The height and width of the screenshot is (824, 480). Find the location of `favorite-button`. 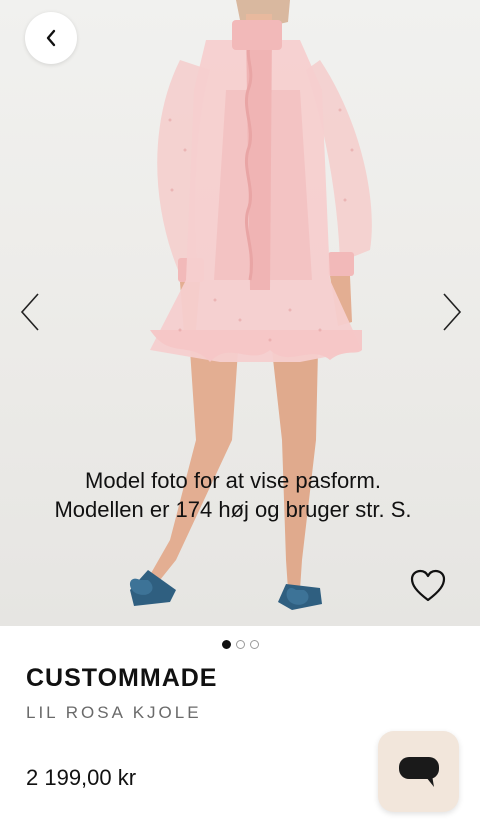

favorite-button is located at coordinates (428, 586).